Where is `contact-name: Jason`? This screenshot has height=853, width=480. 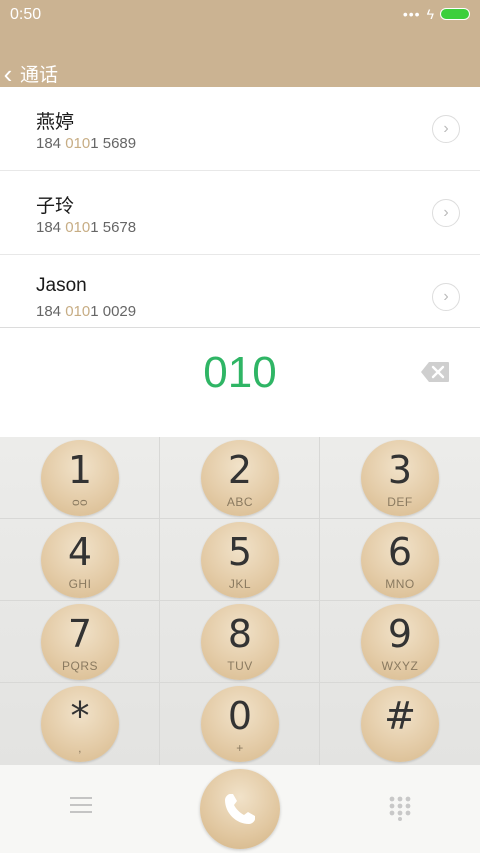
contact-name: Jason is located at coordinates (61, 285).